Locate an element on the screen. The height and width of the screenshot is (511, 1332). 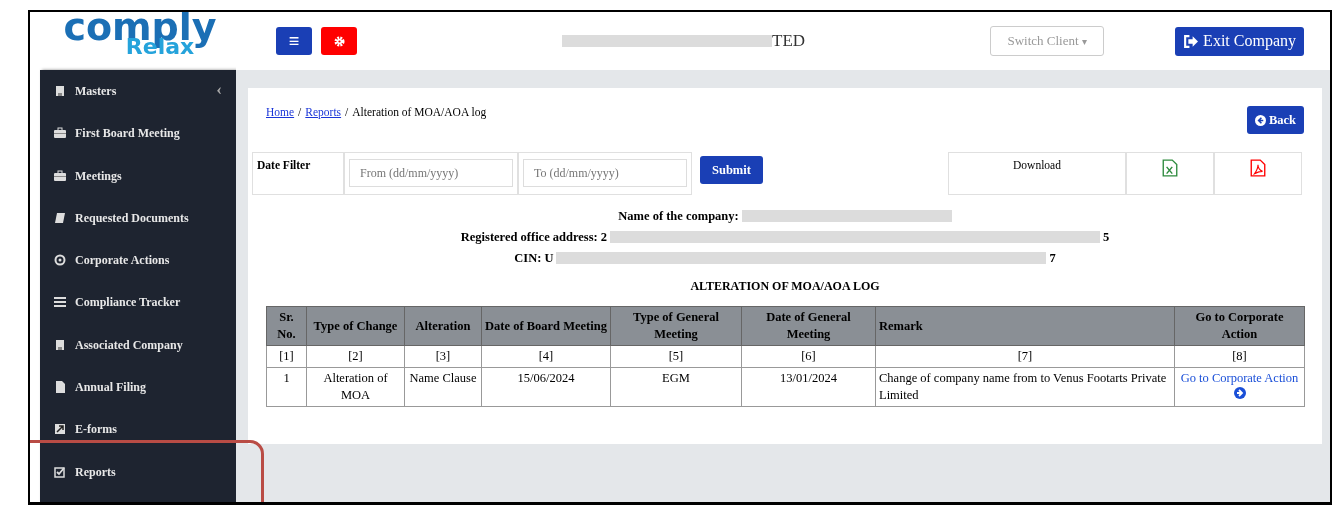
download-label: Download is located at coordinates (1037, 165).